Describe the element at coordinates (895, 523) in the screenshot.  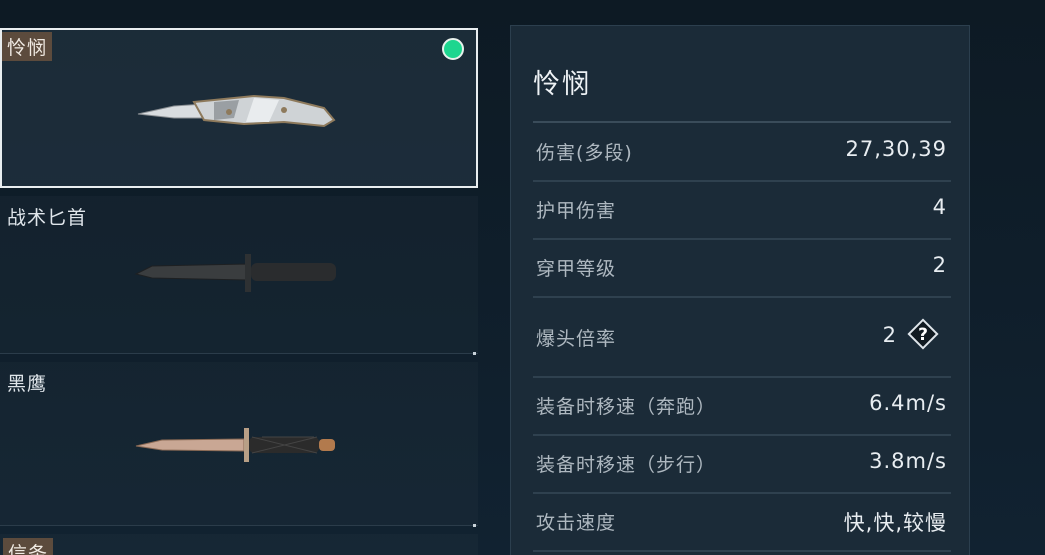
I see `stat-value: 快,快,较慢` at that location.